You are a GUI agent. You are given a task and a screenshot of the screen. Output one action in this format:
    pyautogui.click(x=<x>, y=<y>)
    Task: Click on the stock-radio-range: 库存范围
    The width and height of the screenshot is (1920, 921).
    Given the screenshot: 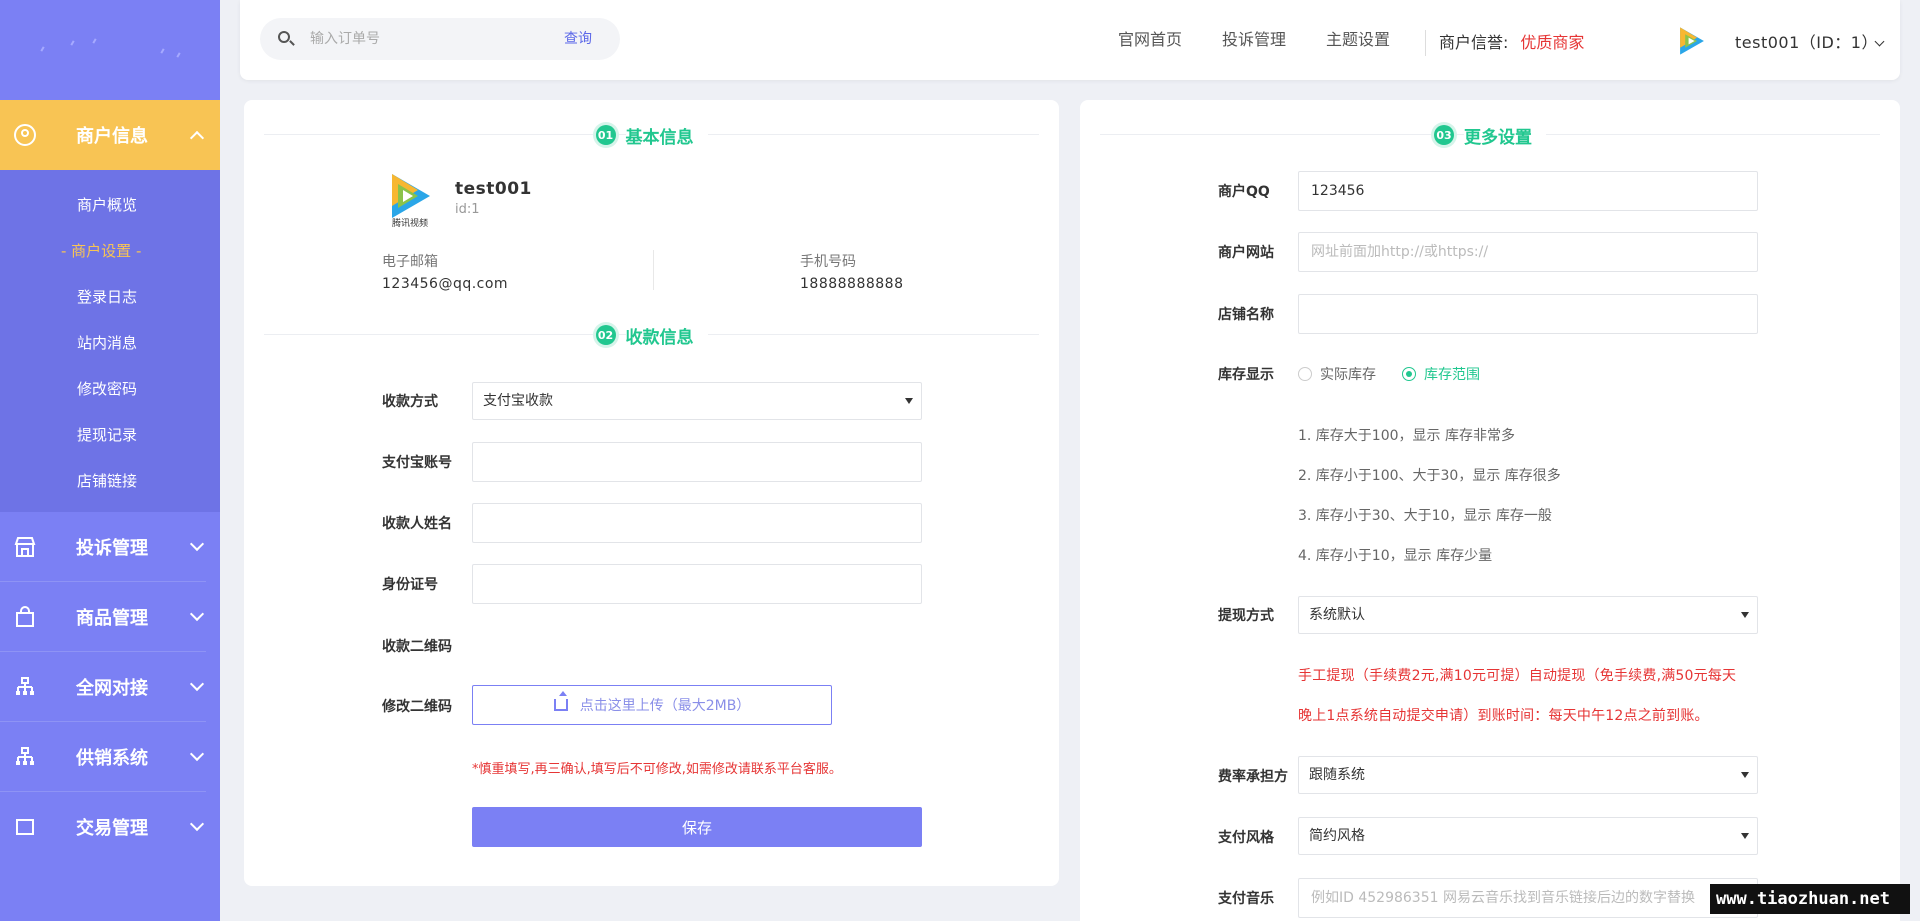 What is the action you would take?
    pyautogui.click(x=1441, y=374)
    